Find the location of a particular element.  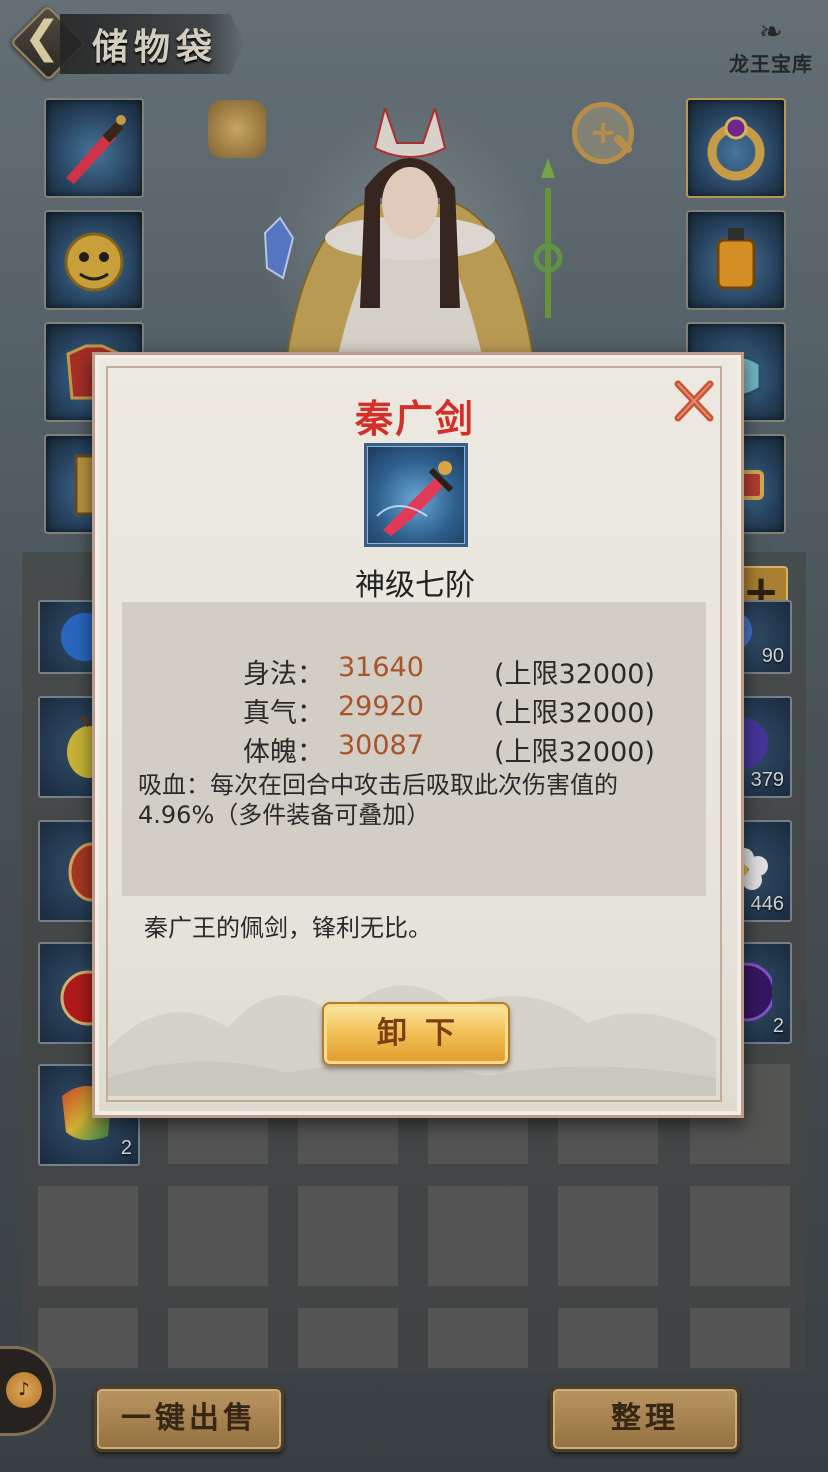

stat-row: 身法： 31640 (上限32000) is located at coordinates (414, 671).